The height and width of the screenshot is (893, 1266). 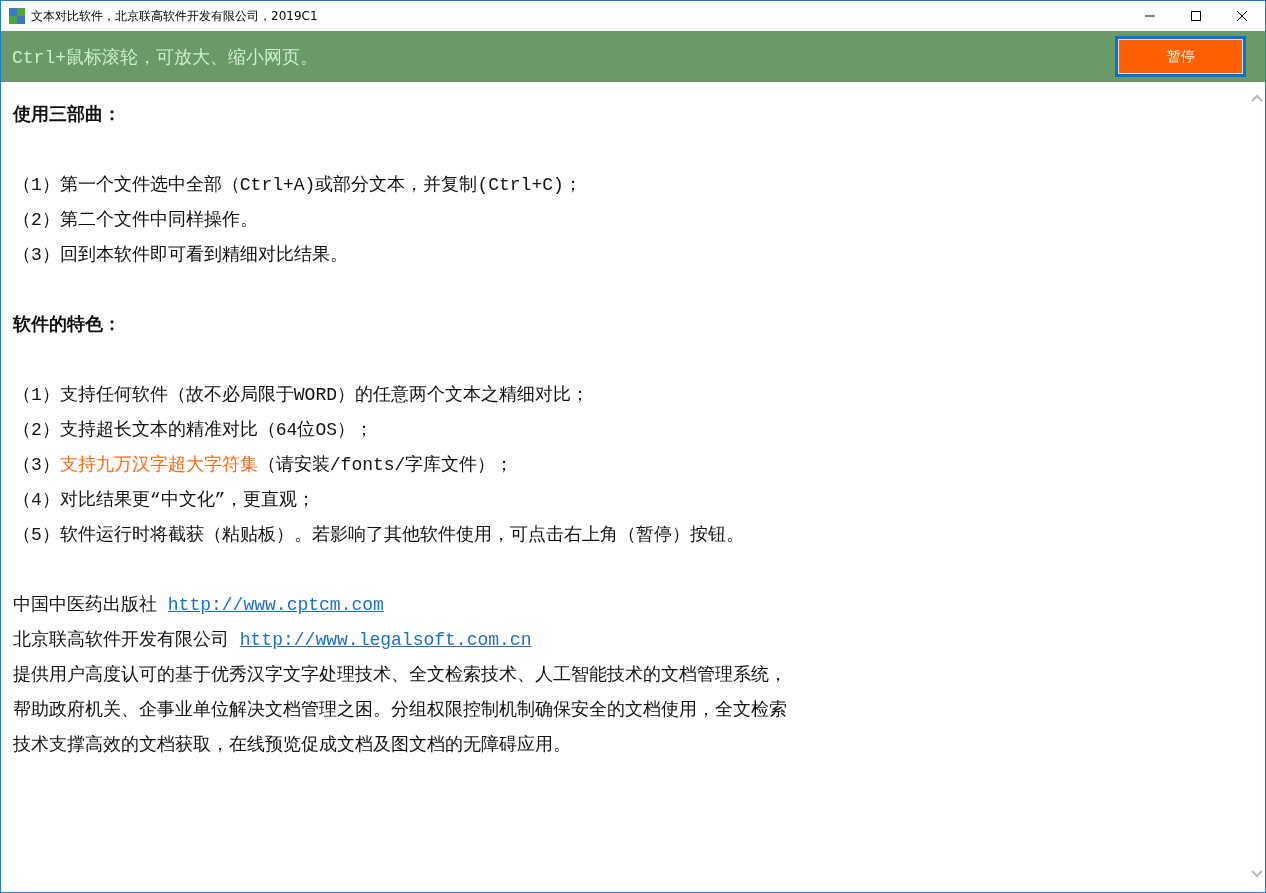 I want to click on list-item: （3）回到本软件即可看到精细对比结果。, so click(x=181, y=255).